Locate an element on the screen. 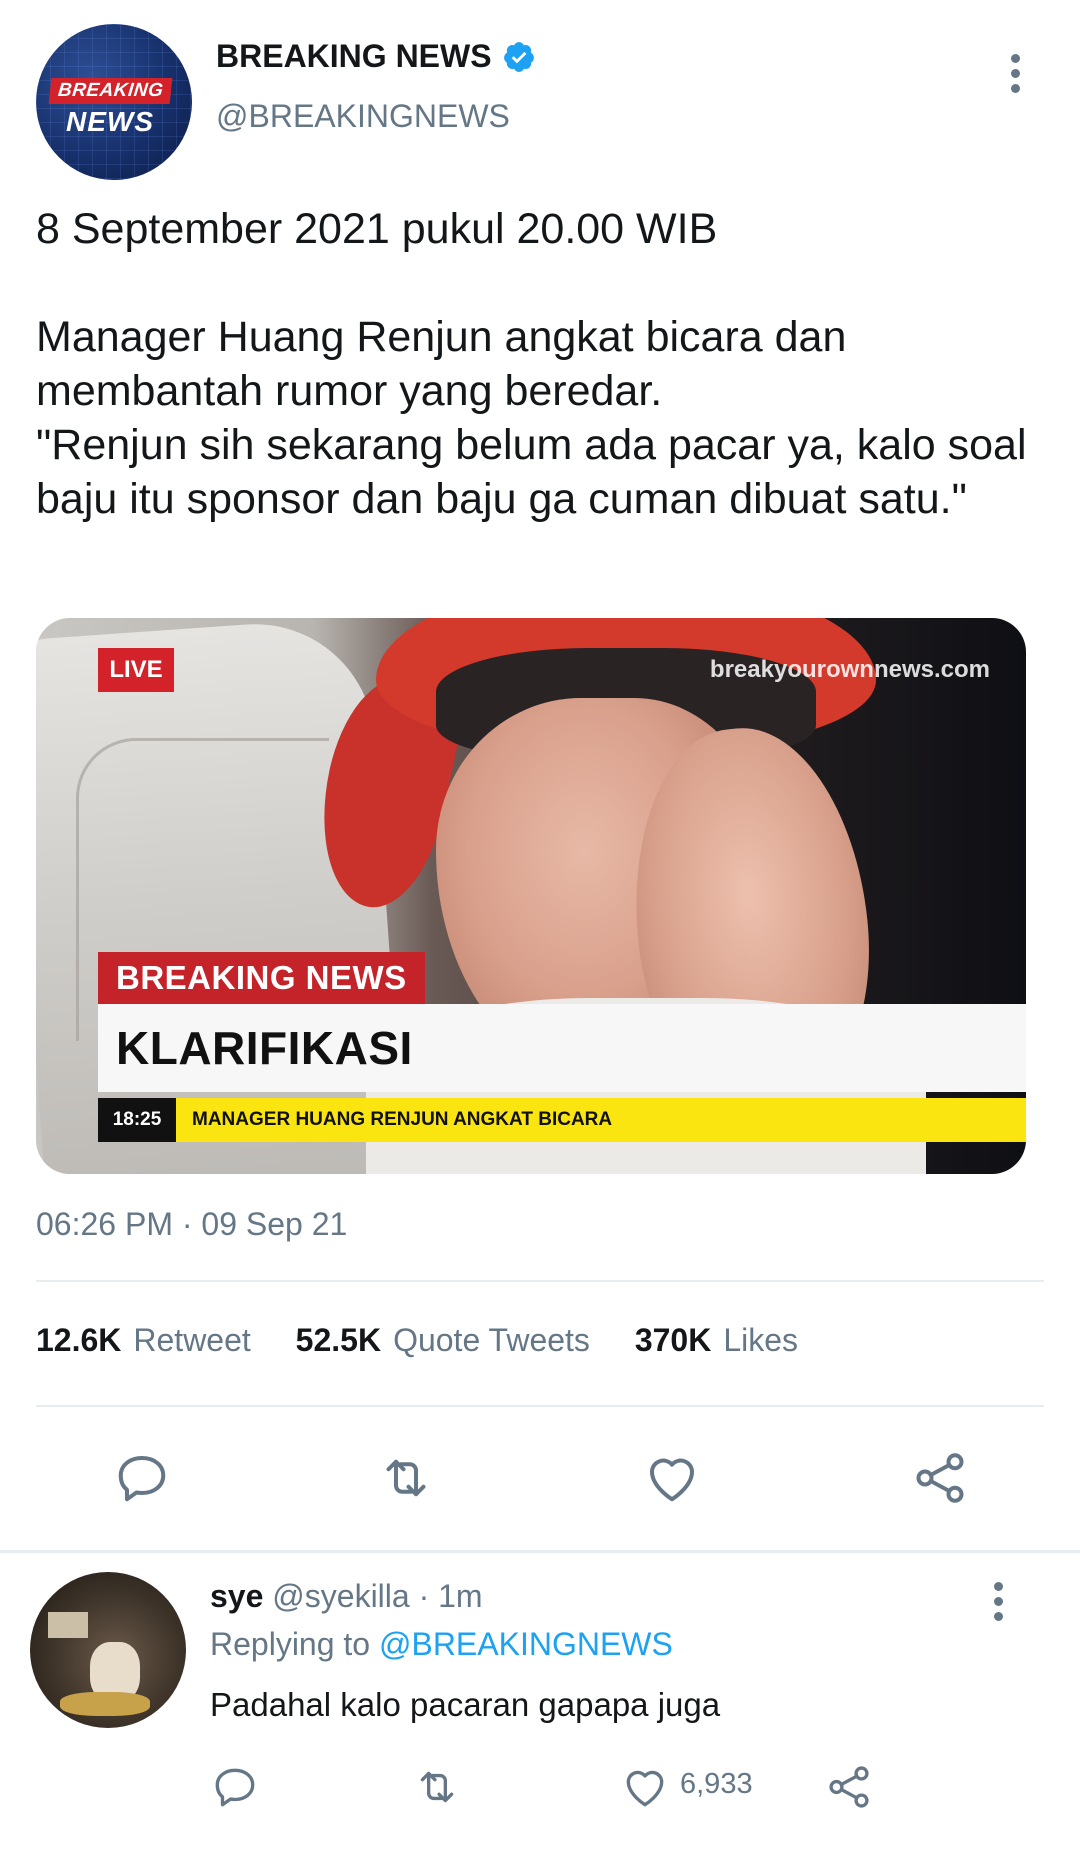 The width and height of the screenshot is (1080, 1866). replying-mention-link: @BREAKINGNEWS is located at coordinates (526, 1644).